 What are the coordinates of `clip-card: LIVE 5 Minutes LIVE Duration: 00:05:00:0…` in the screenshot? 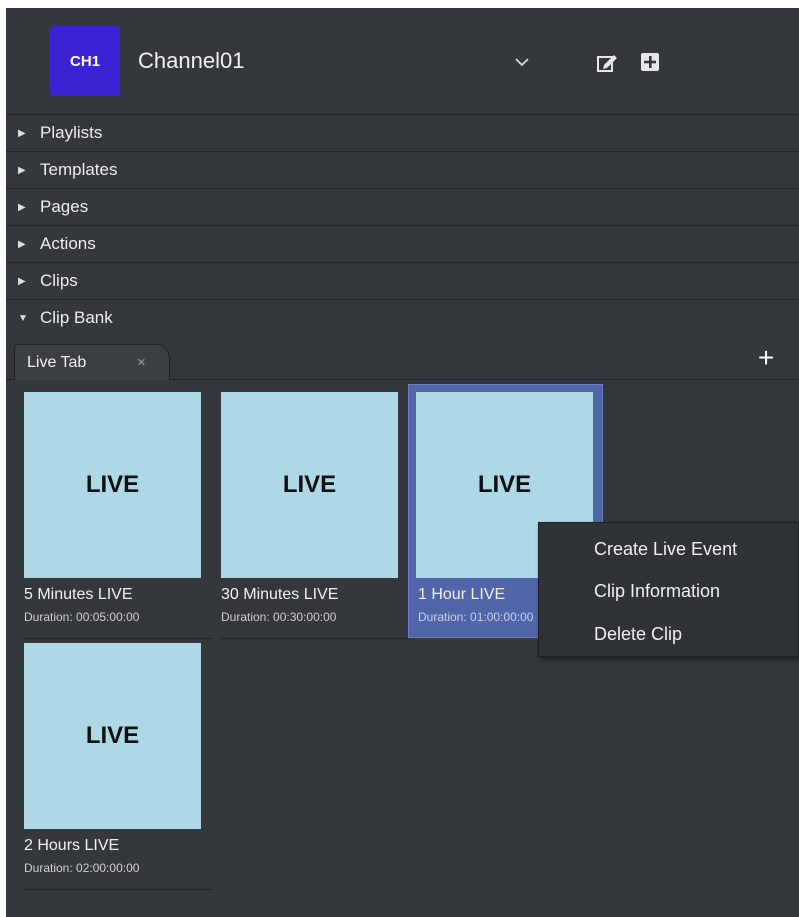 It's located at (112, 516).